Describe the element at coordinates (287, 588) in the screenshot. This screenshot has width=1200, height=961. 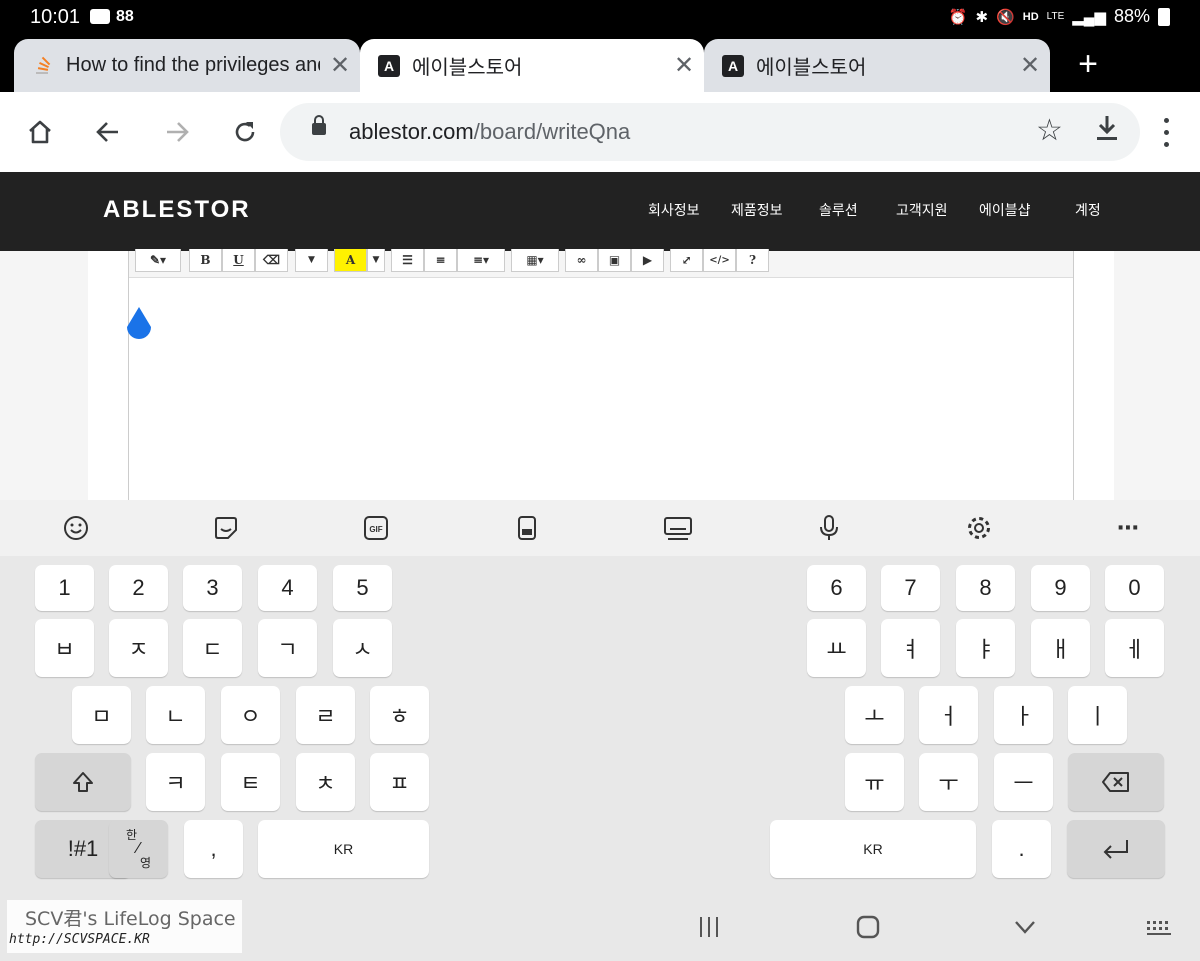
I see `key-4: 4` at that location.